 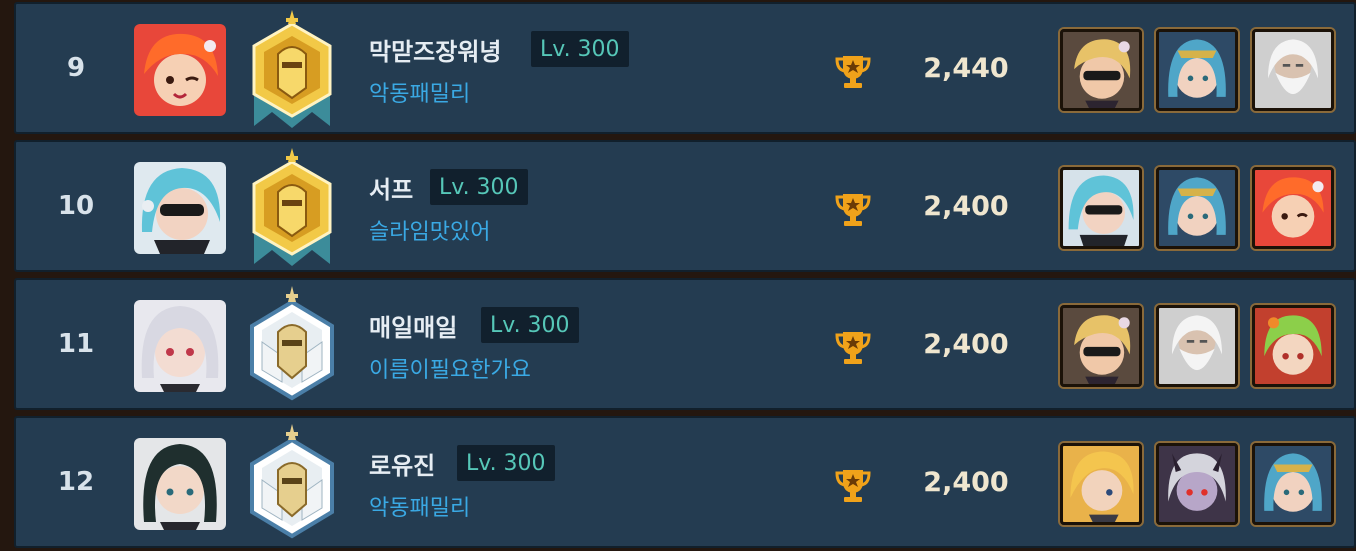 What do you see at coordinates (1101, 484) in the screenshot?
I see `blonde-swordsman-hero-icon` at bounding box center [1101, 484].